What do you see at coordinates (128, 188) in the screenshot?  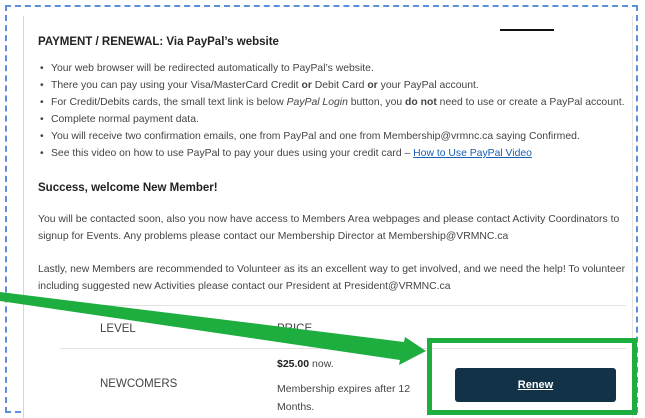 I see `success-heading: Success, welcome New Member!` at bounding box center [128, 188].